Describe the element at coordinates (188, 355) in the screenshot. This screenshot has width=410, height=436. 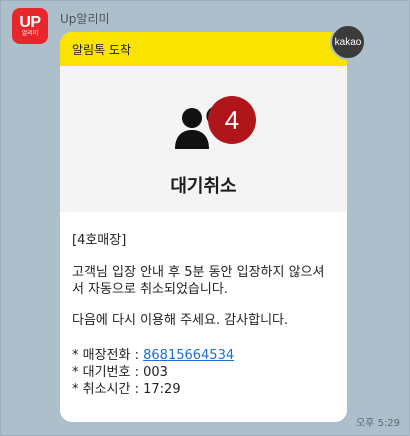
I see `phone-link: 86815664534` at that location.